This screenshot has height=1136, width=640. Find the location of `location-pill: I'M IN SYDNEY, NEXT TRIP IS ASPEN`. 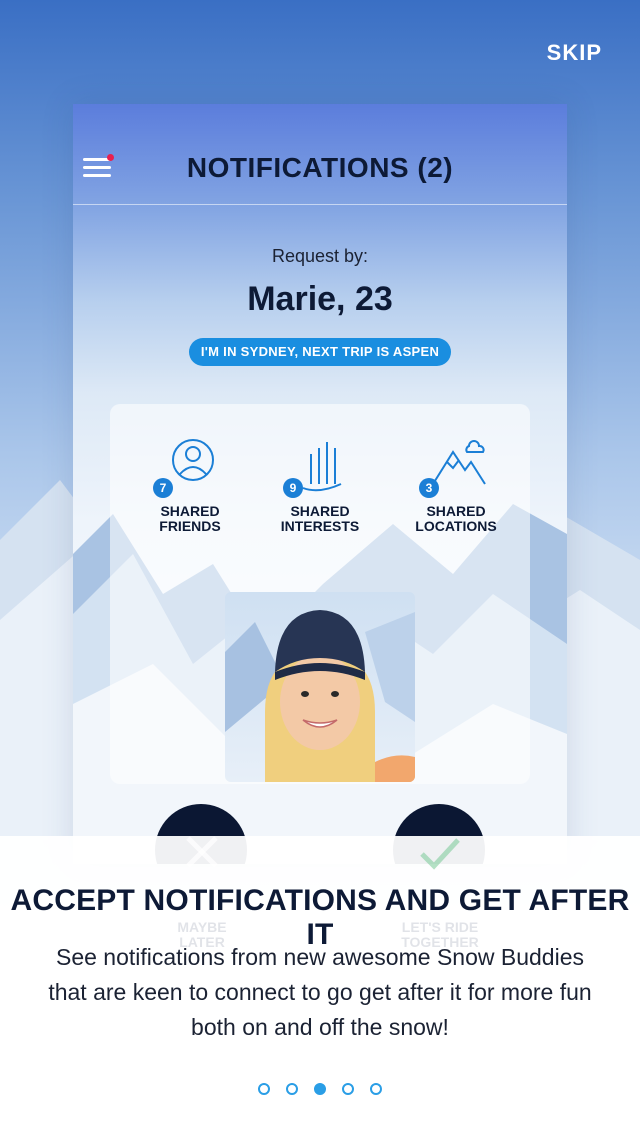

location-pill: I'M IN SYDNEY, NEXT TRIP IS ASPEN is located at coordinates (320, 352).